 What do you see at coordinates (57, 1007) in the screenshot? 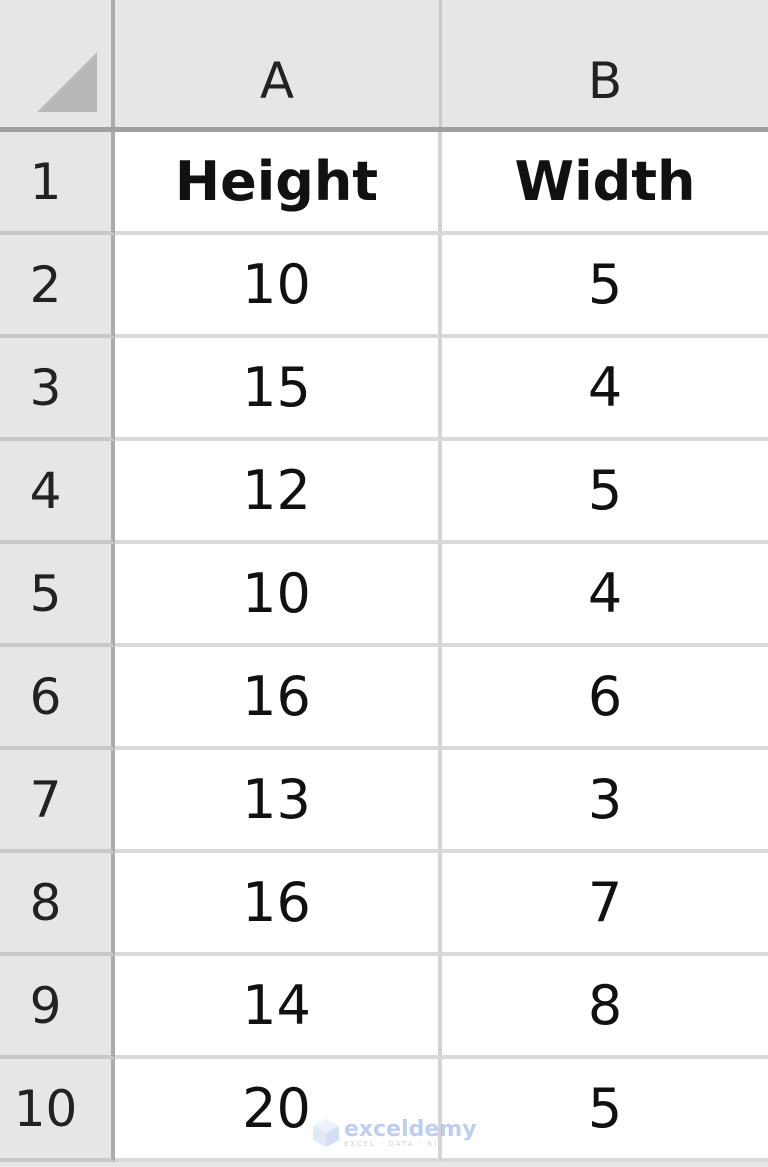
I see `row-header: 9` at bounding box center [57, 1007].